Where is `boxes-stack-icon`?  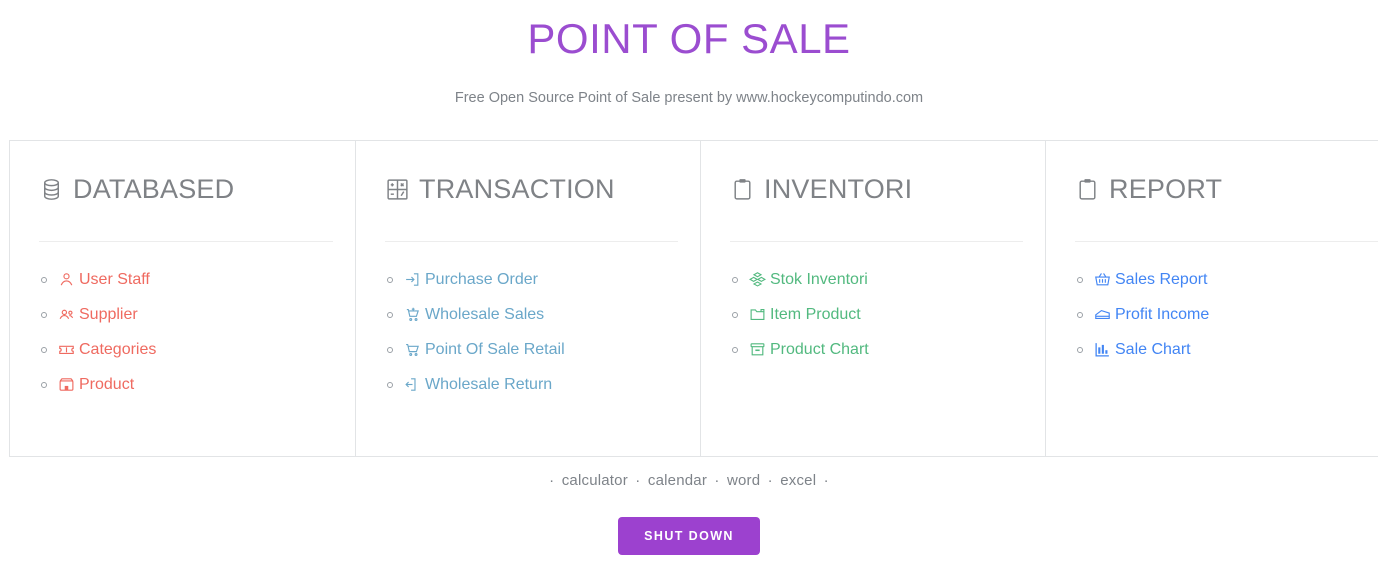
boxes-stack-icon is located at coordinates (757, 279).